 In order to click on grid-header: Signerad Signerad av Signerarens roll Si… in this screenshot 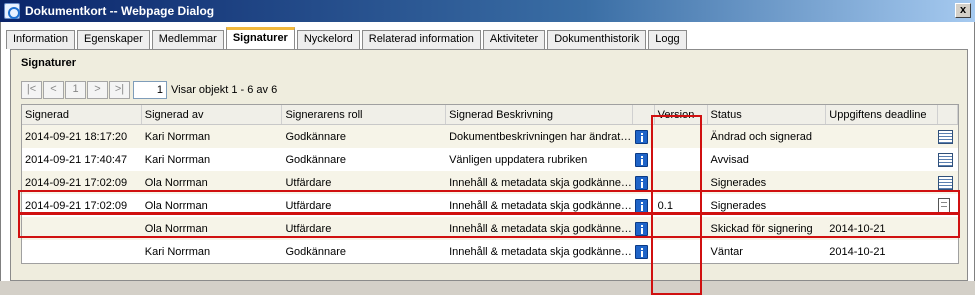, I will do `click(490, 115)`.